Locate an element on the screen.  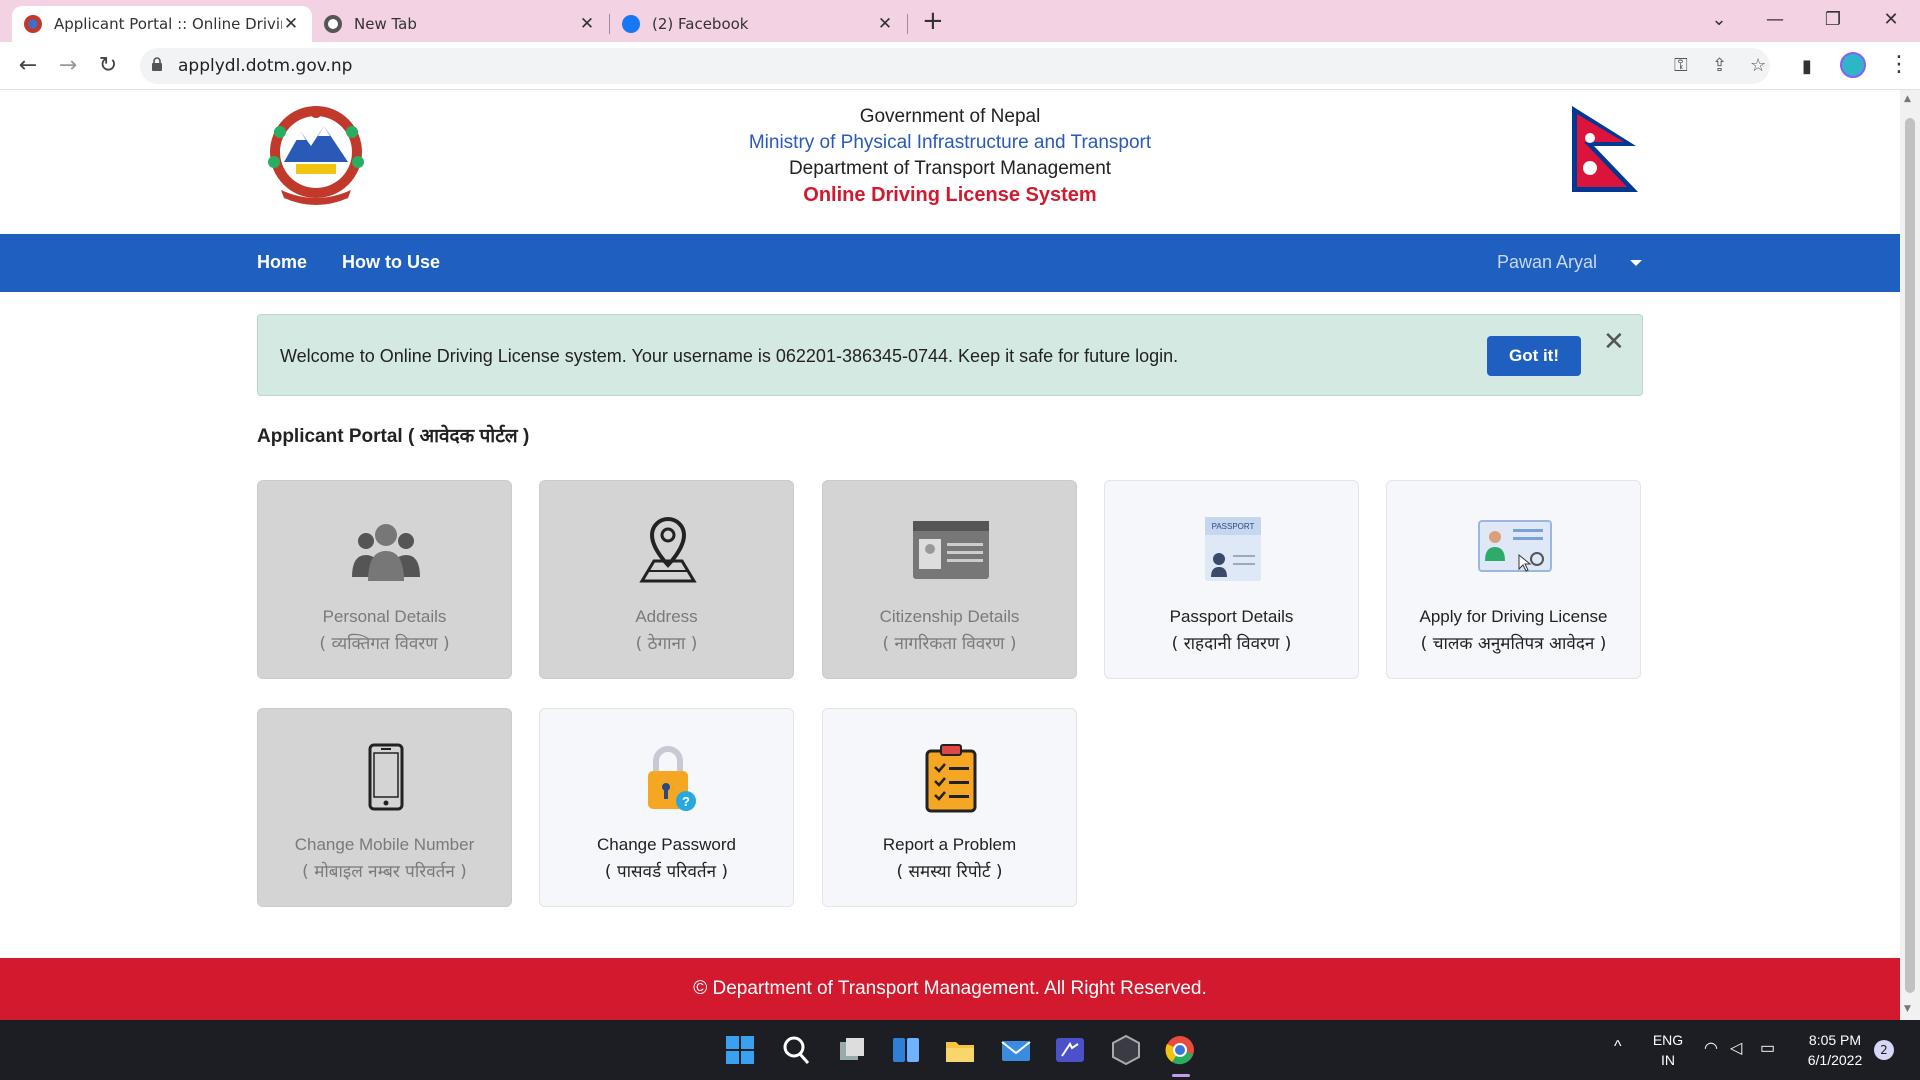
card-label: Change Password is located at coordinates (666, 844).